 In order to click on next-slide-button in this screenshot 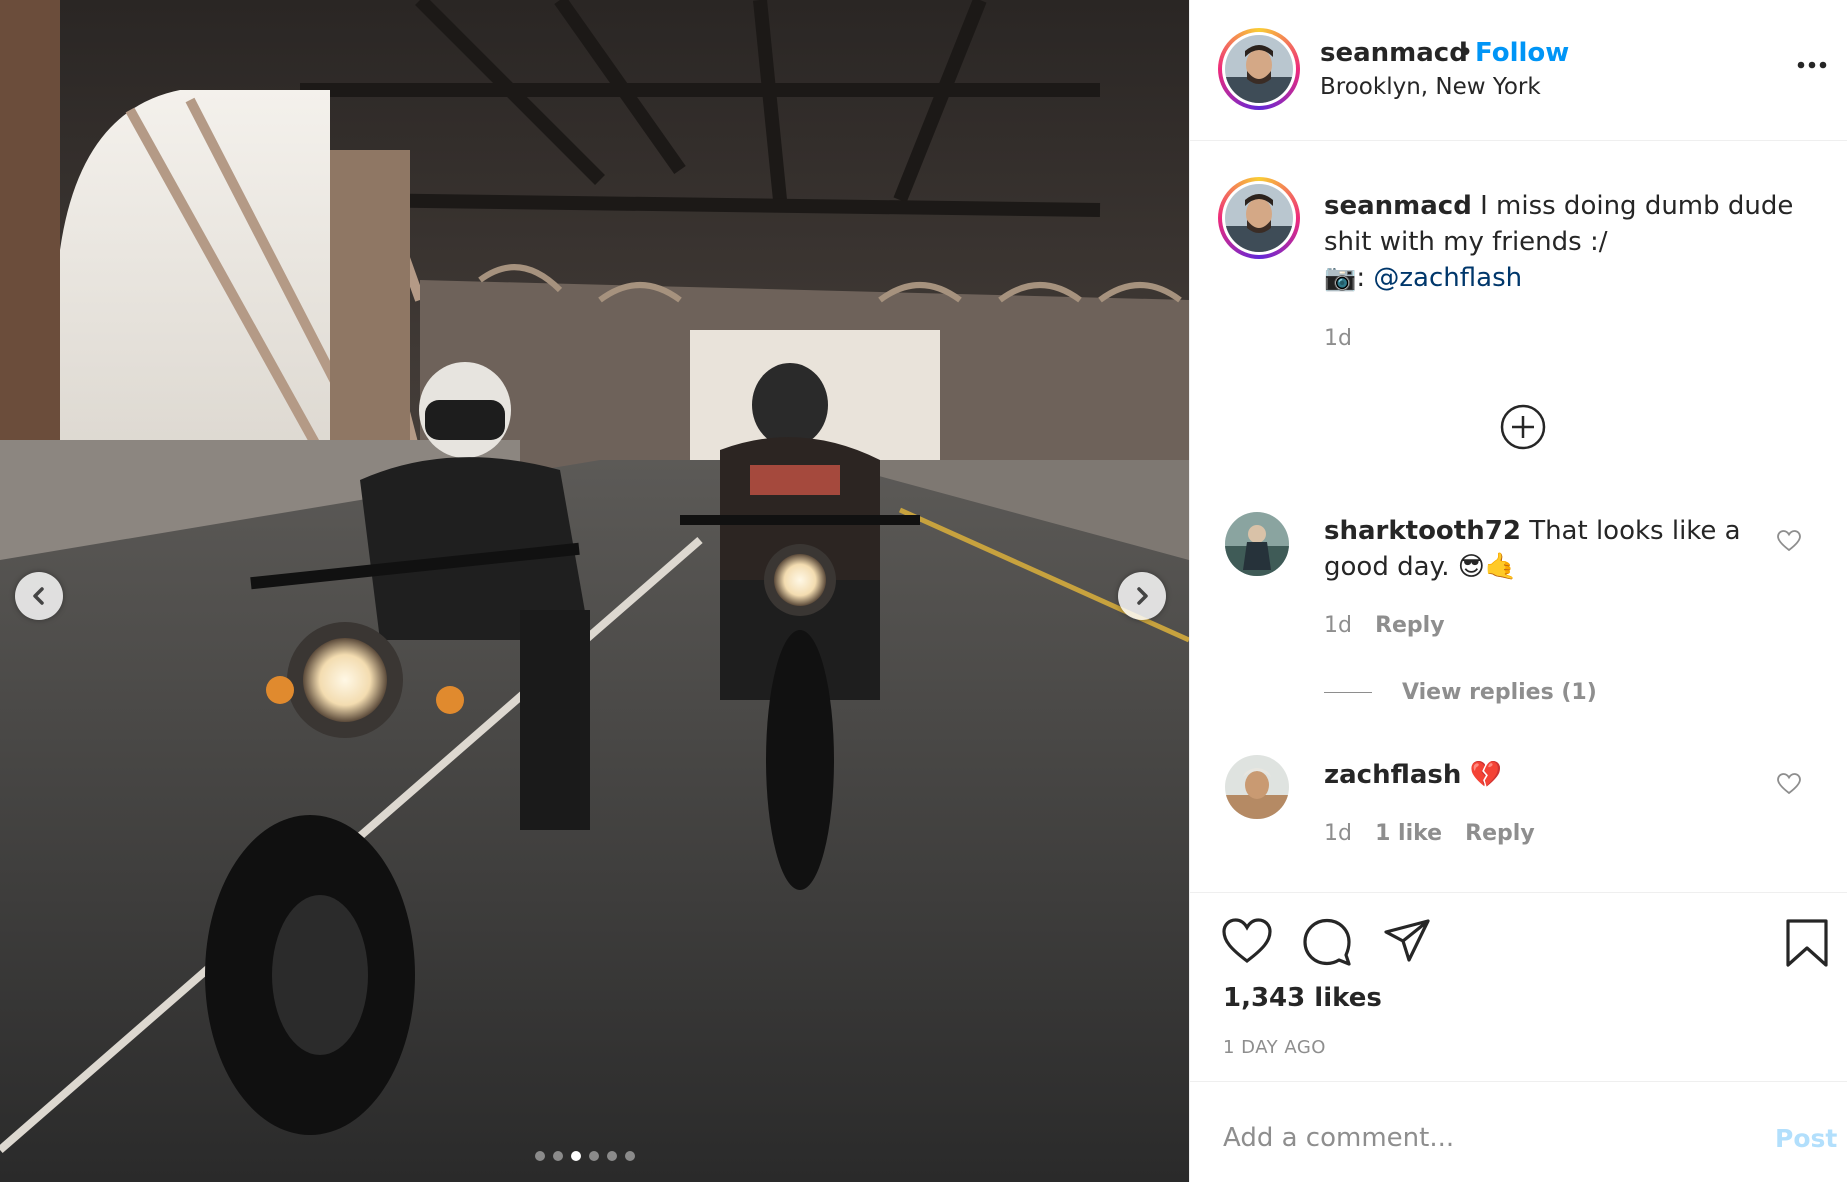, I will do `click(1142, 596)`.